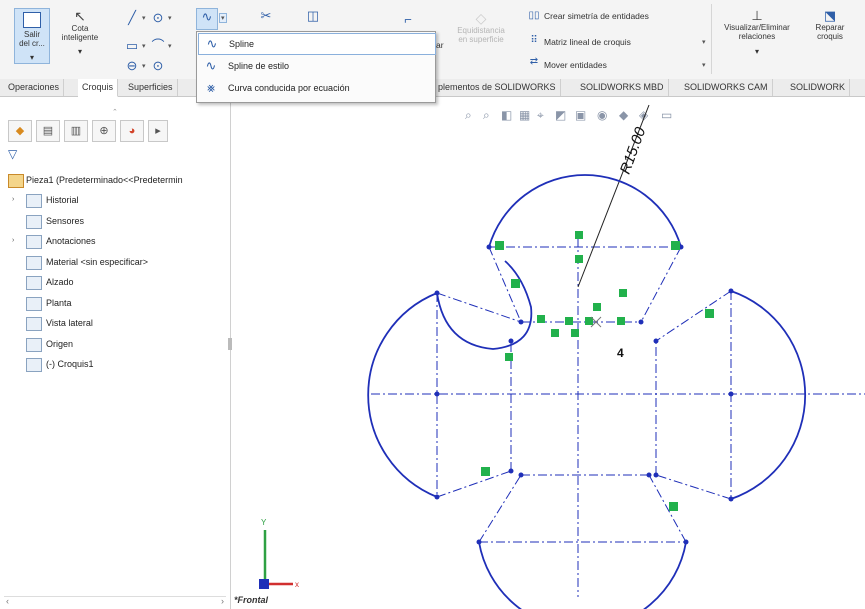 This screenshot has width=865, height=609. What do you see at coordinates (115, 601) in the screenshot?
I see `panel-horizontal-scrollbar: ‹ ›` at bounding box center [115, 601].